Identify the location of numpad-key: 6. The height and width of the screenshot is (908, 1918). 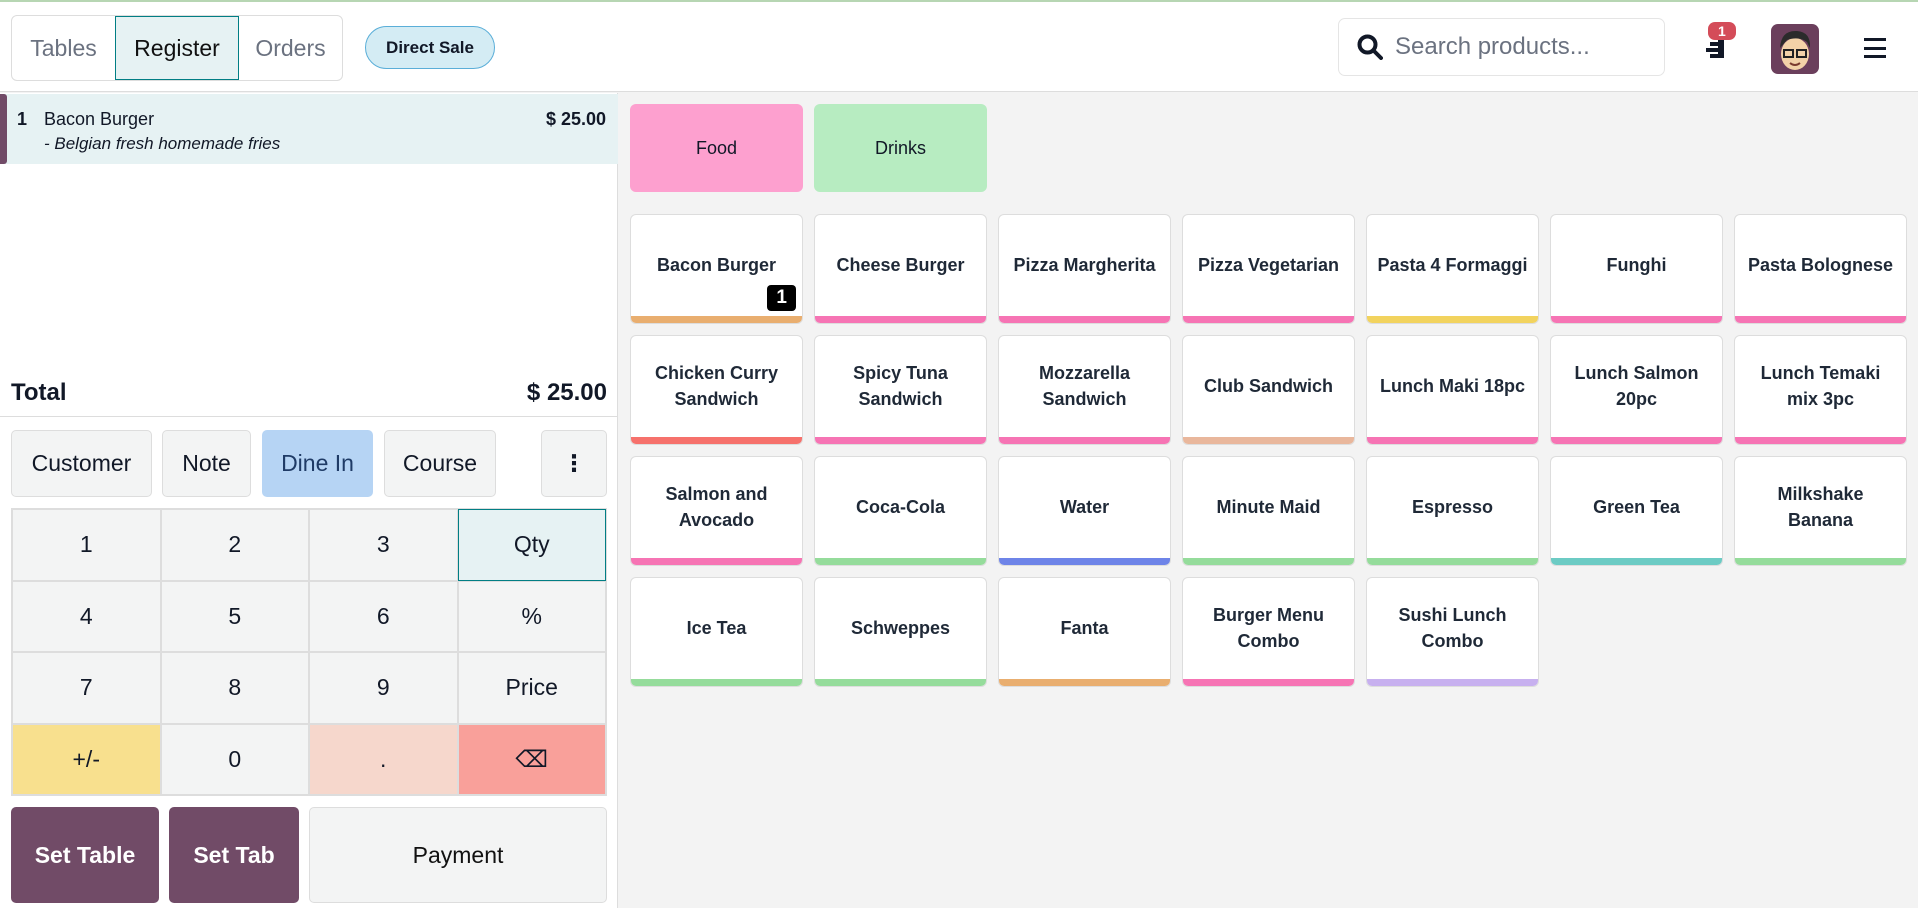
(383, 616).